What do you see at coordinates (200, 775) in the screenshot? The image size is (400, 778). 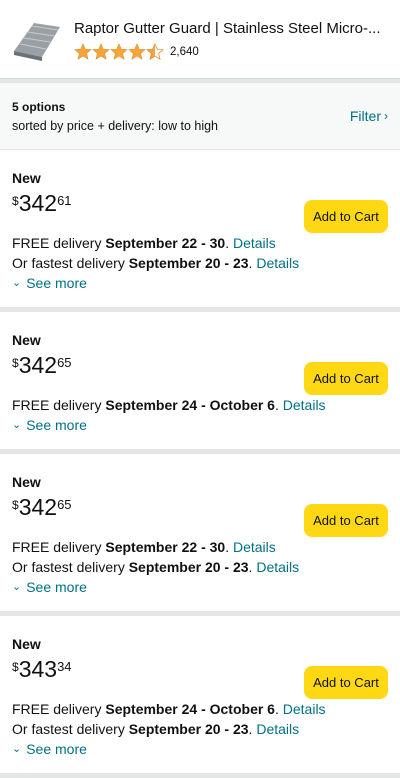 I see `divider` at bounding box center [200, 775].